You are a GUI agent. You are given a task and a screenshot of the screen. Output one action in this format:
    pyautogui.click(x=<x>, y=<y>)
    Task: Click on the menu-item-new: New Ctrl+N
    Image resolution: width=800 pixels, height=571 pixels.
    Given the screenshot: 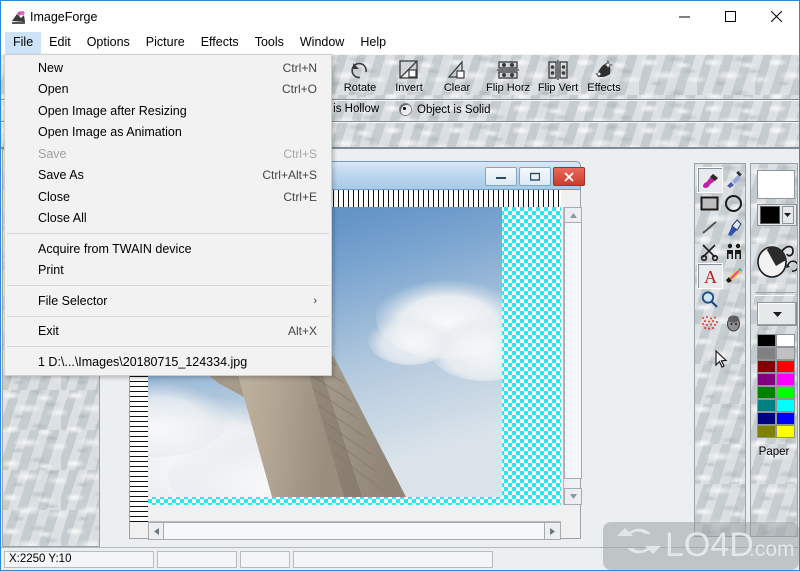 What is the action you would take?
    pyautogui.click(x=168, y=68)
    